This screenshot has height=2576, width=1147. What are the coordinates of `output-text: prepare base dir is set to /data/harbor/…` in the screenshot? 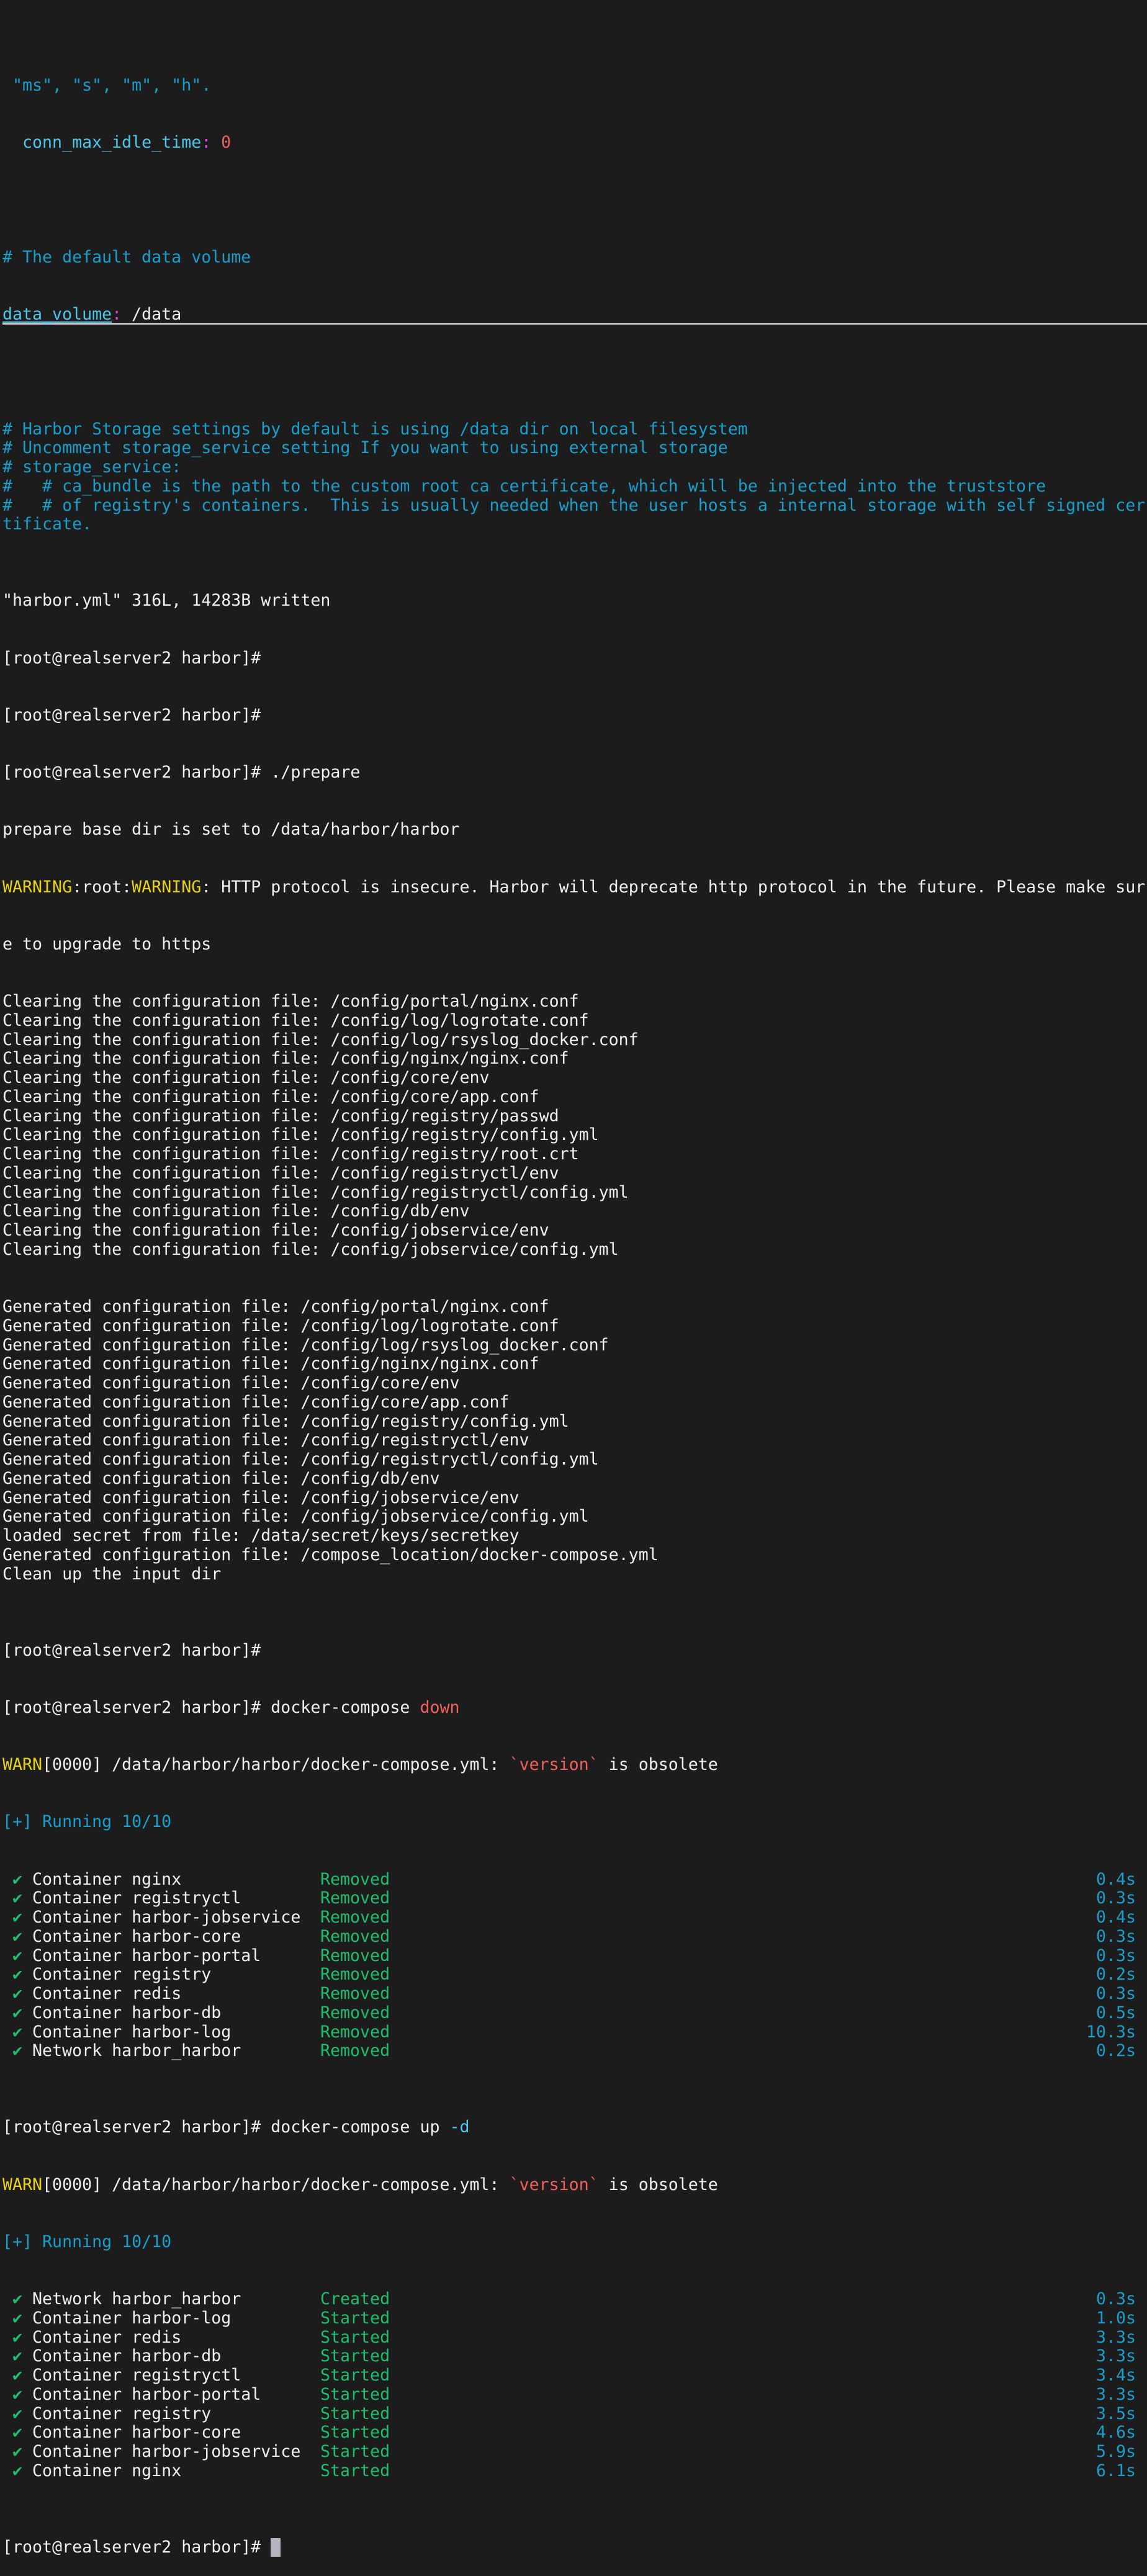 It's located at (231, 830).